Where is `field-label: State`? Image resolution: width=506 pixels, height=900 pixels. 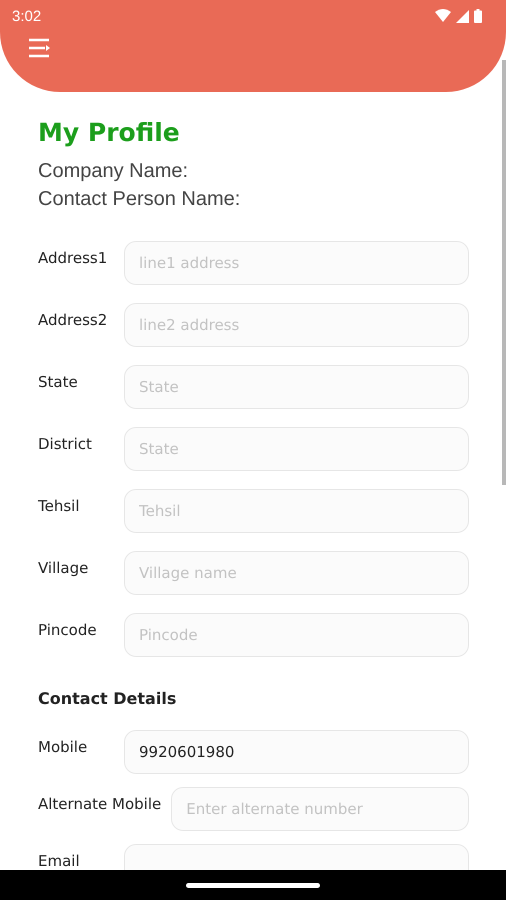 field-label: State is located at coordinates (58, 382).